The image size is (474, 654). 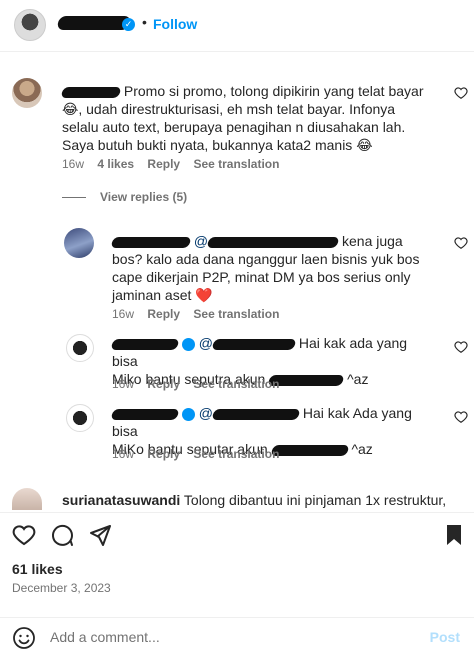 What do you see at coordinates (237, 26) in the screenshot?
I see `post-header: ✓ • Follow` at bounding box center [237, 26].